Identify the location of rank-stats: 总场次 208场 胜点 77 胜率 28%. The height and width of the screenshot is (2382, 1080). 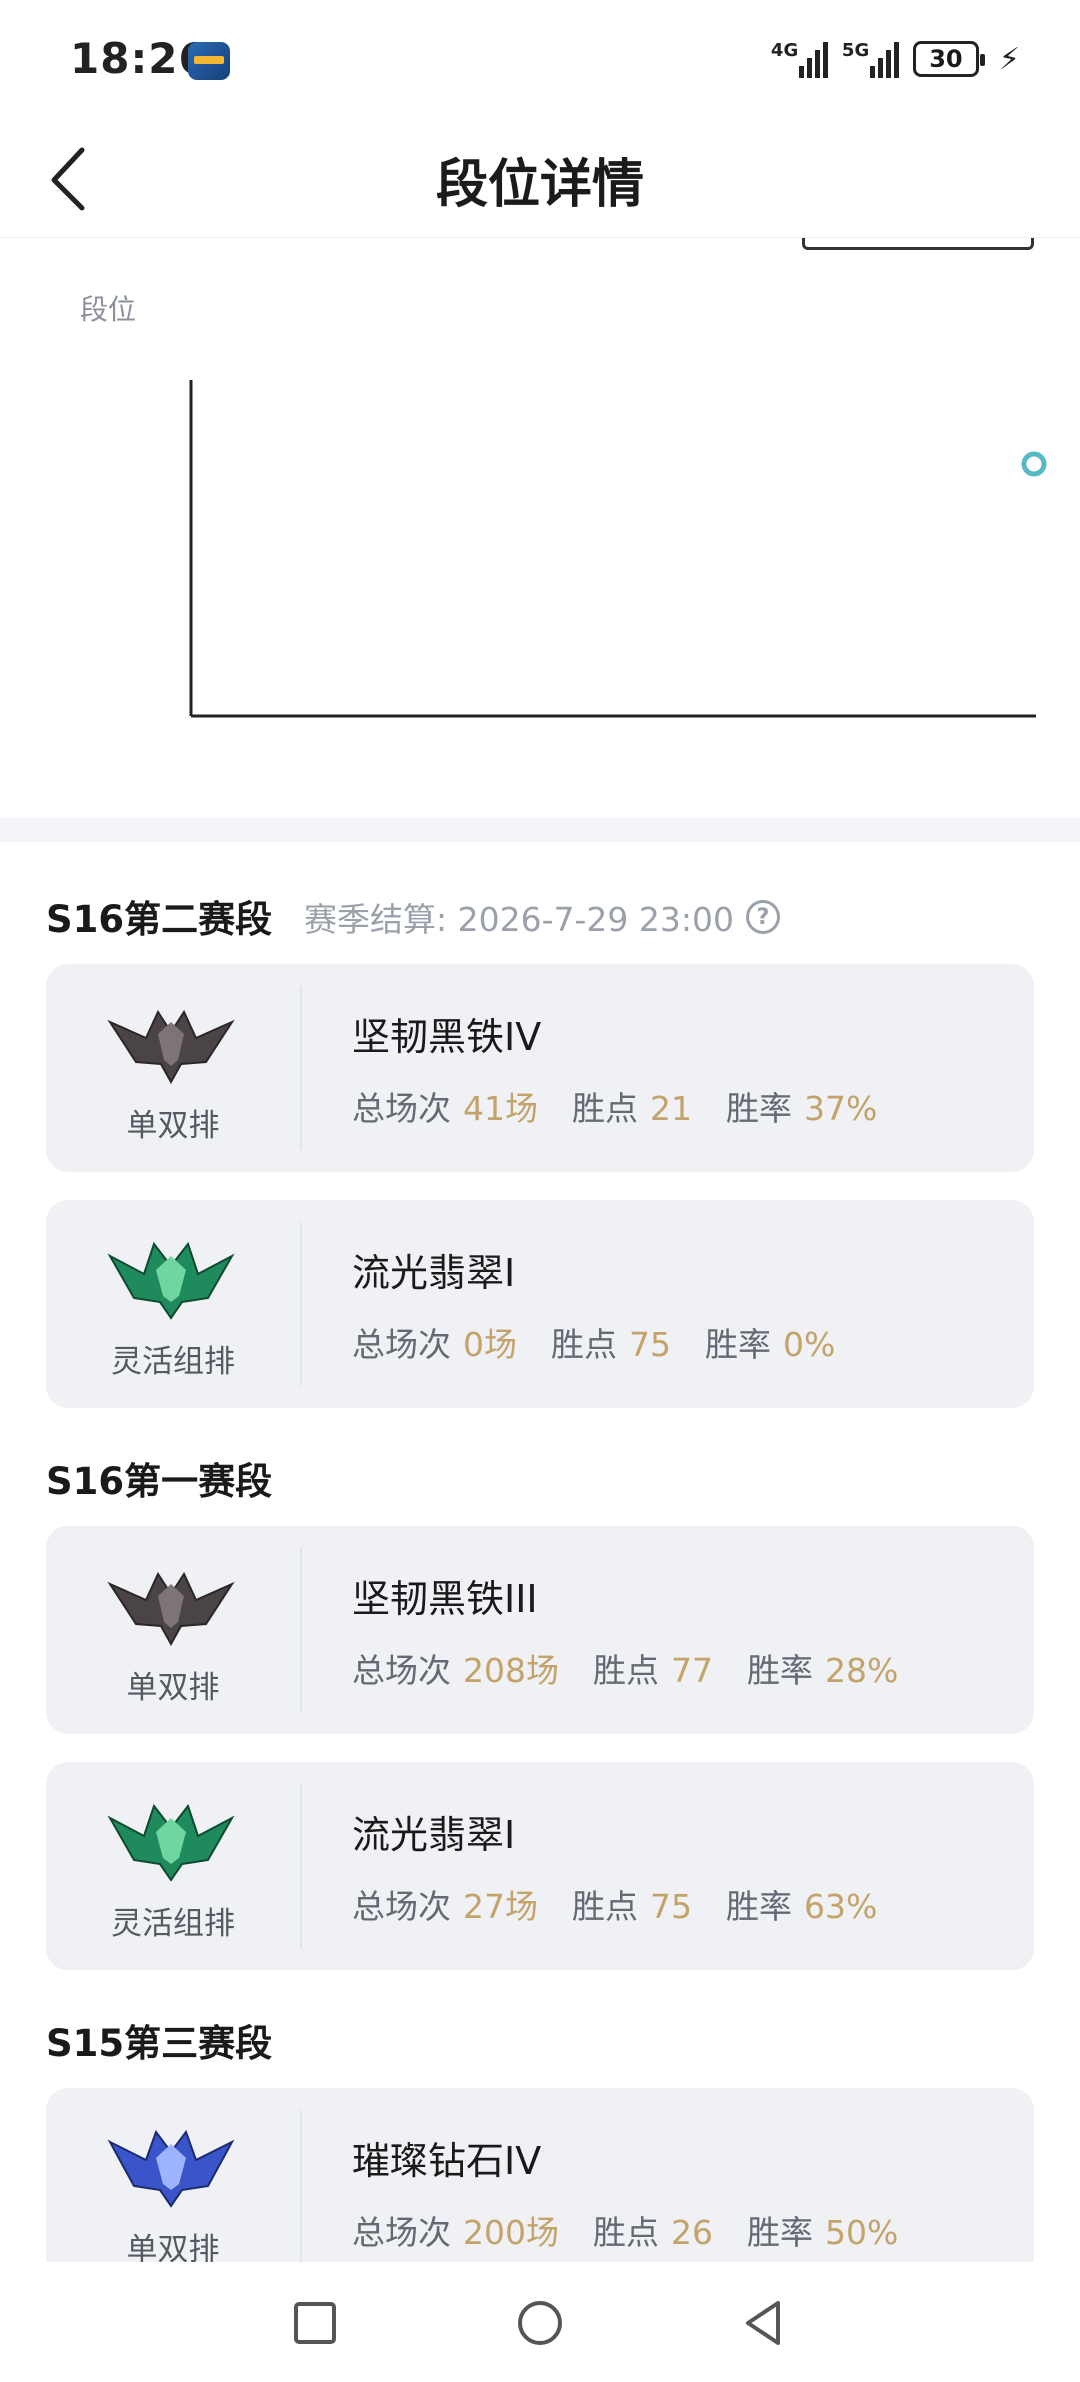
(625, 1668).